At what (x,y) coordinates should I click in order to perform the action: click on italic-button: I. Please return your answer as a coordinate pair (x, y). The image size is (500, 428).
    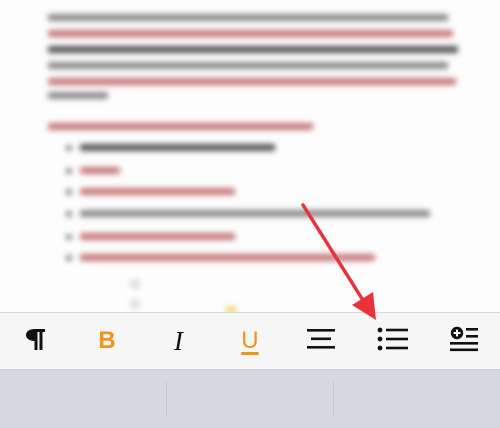
    Looking at the image, I should click on (178, 341).